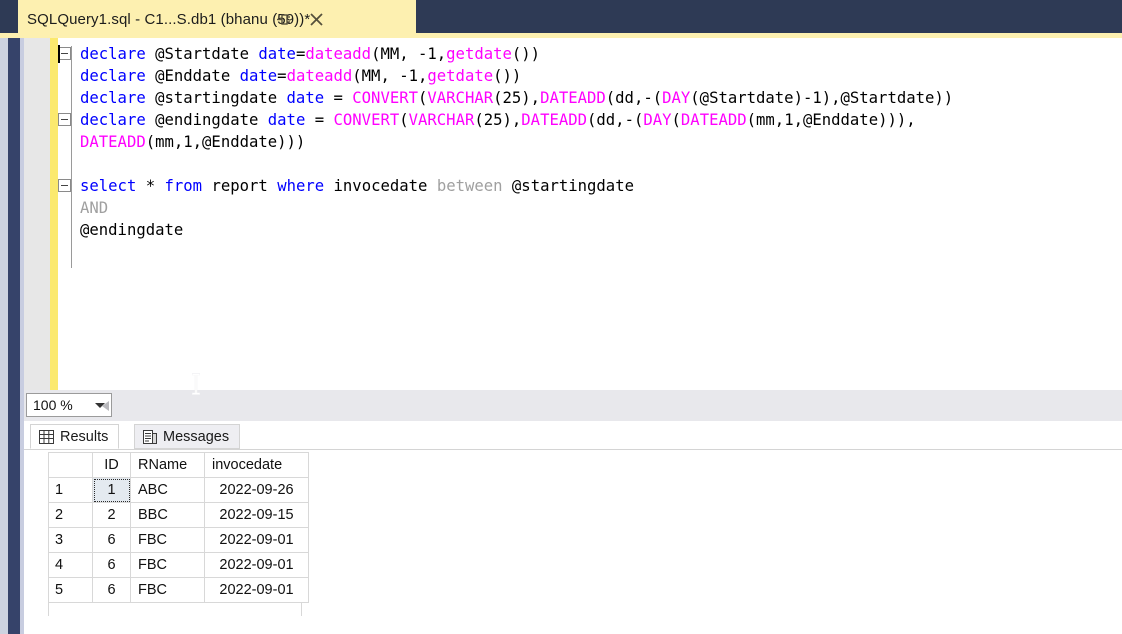  Describe the element at coordinates (225, 142) in the screenshot. I see `code-token: (mm,1,@Enddate)))` at that location.